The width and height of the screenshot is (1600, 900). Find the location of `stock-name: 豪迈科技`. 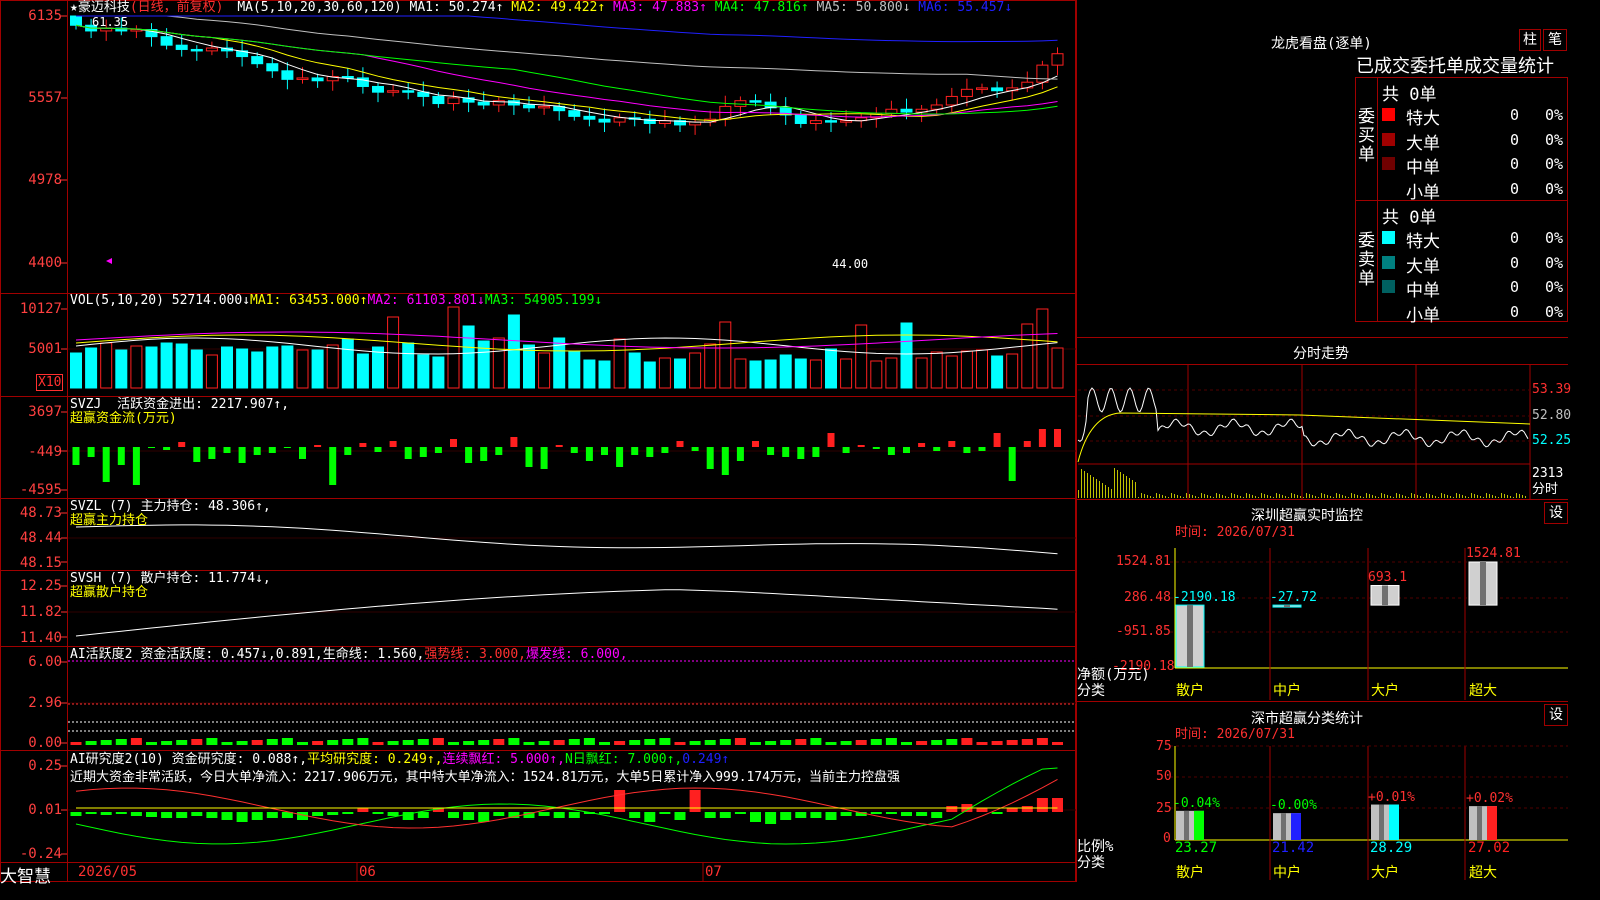

stock-name: 豪迈科技 is located at coordinates (104, 7).